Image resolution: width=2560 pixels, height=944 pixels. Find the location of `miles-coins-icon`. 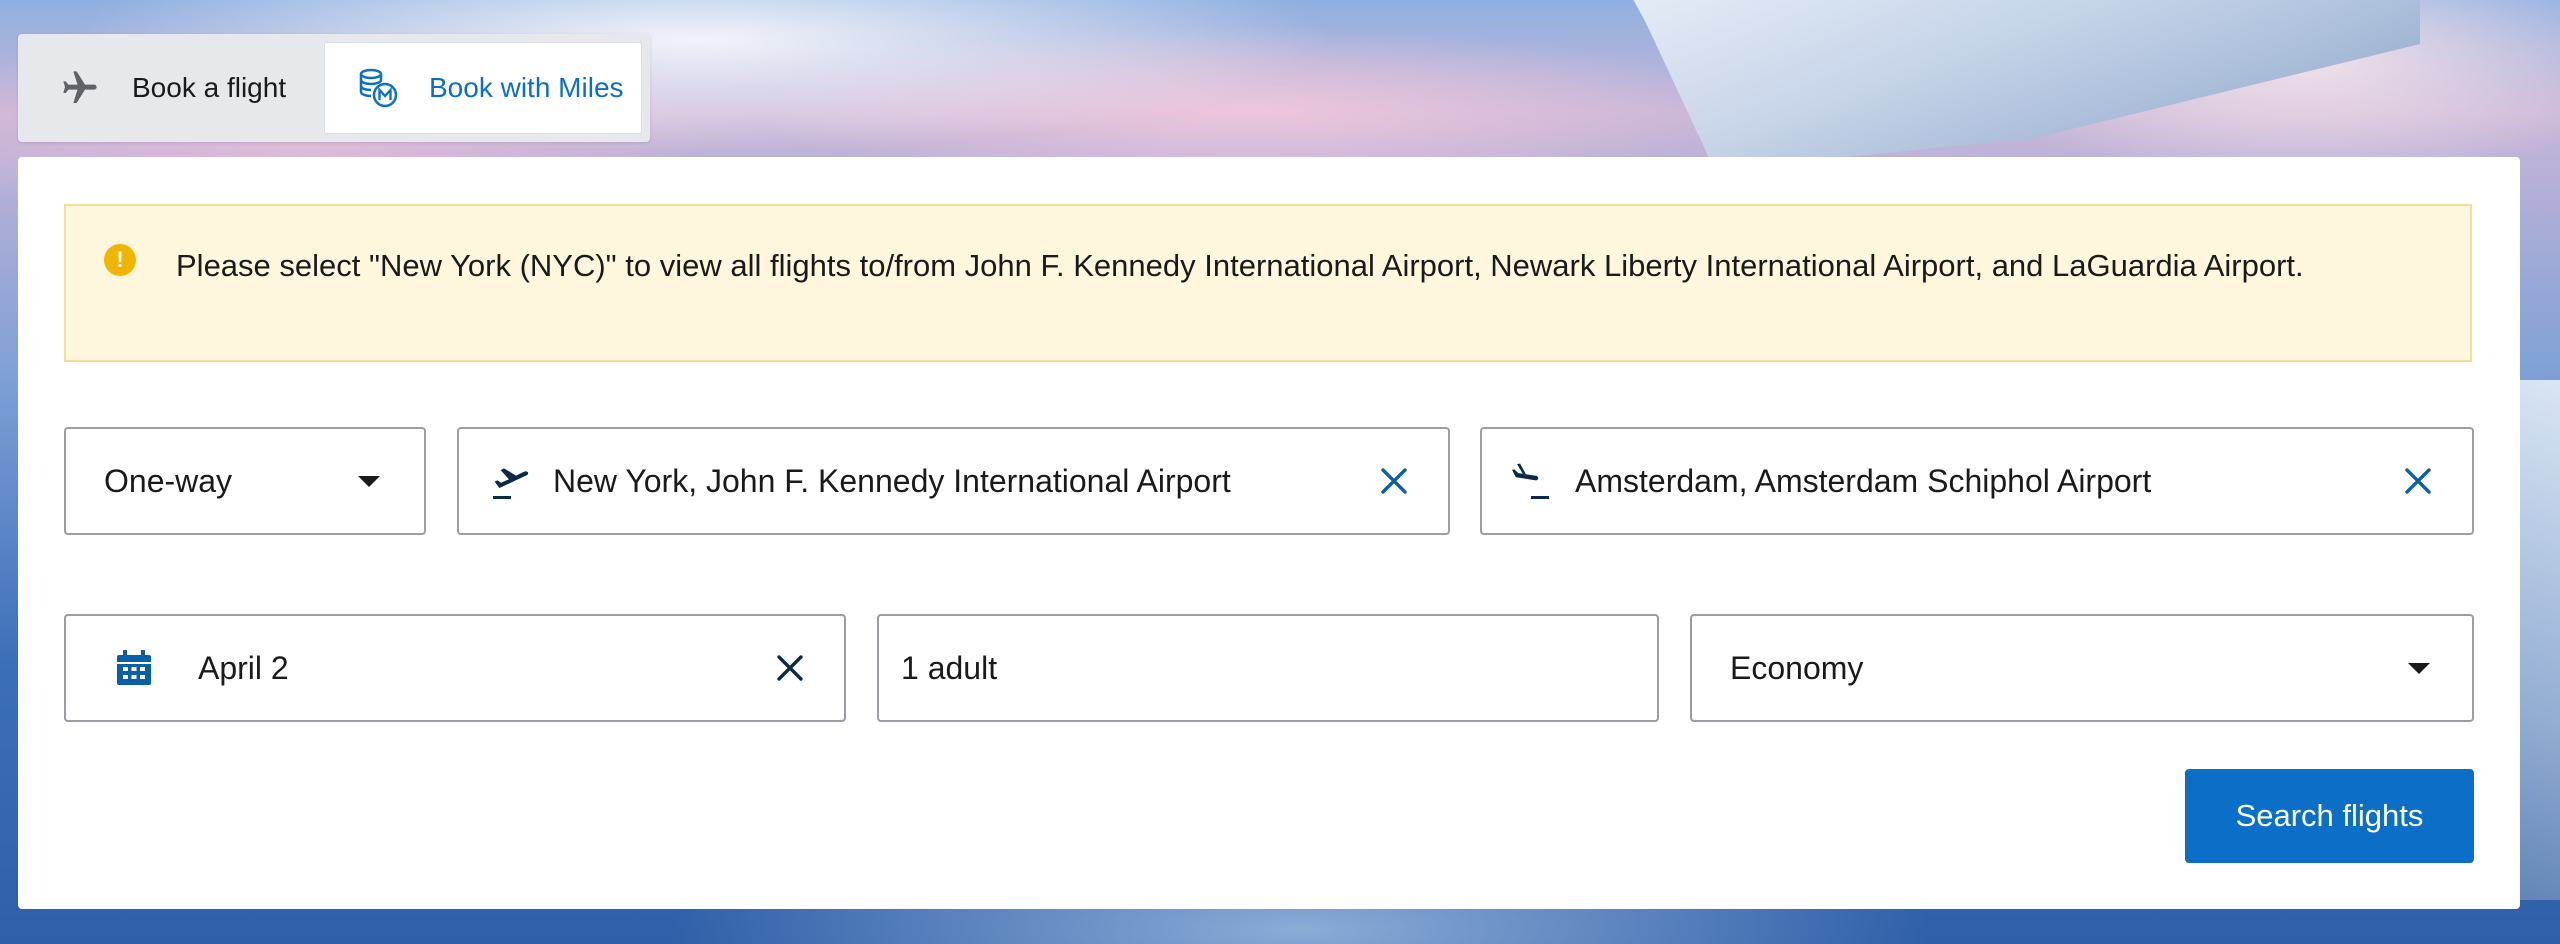

miles-coins-icon is located at coordinates (379, 88).